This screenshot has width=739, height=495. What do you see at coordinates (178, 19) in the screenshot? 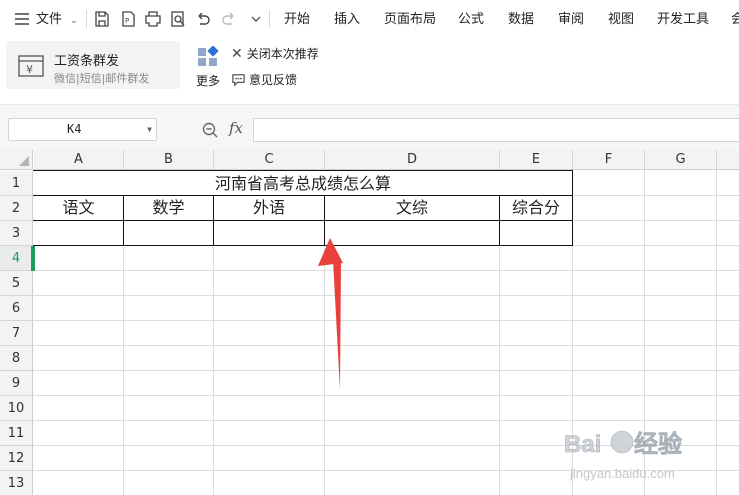
I see `print-preview-icon` at bounding box center [178, 19].